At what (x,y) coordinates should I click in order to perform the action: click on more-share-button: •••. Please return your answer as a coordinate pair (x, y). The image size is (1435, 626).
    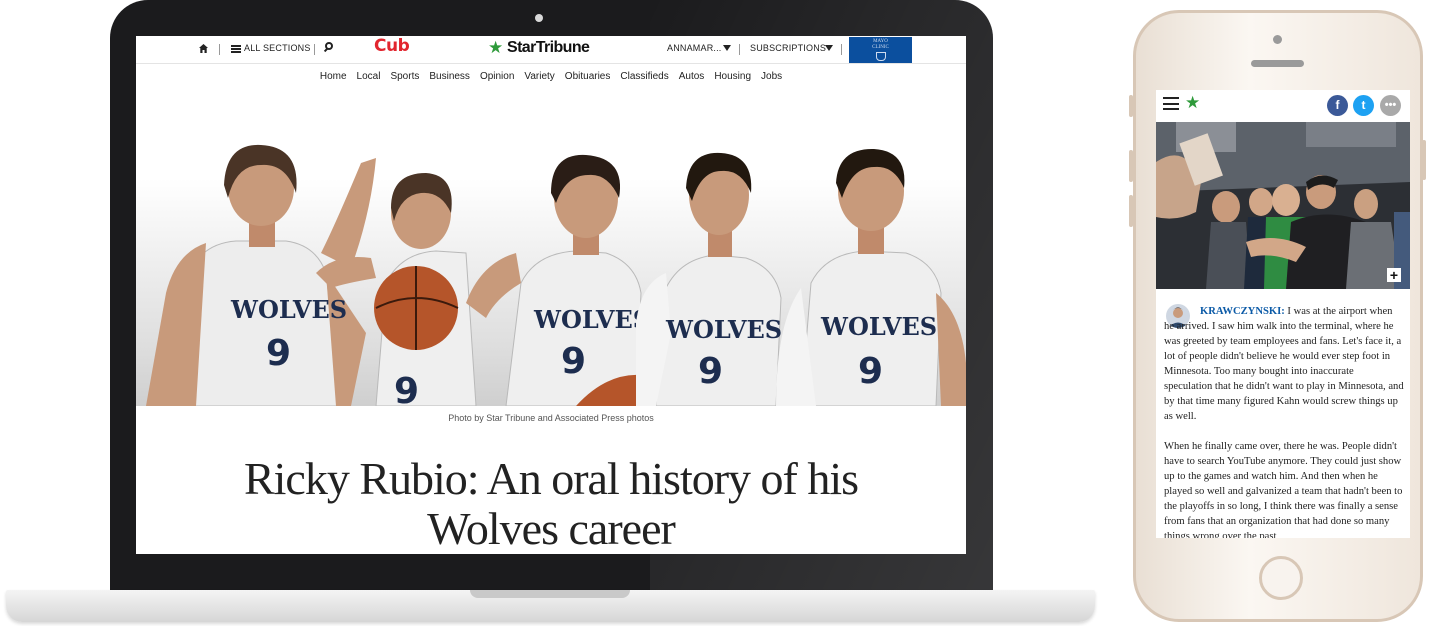
    Looking at the image, I should click on (1390, 105).